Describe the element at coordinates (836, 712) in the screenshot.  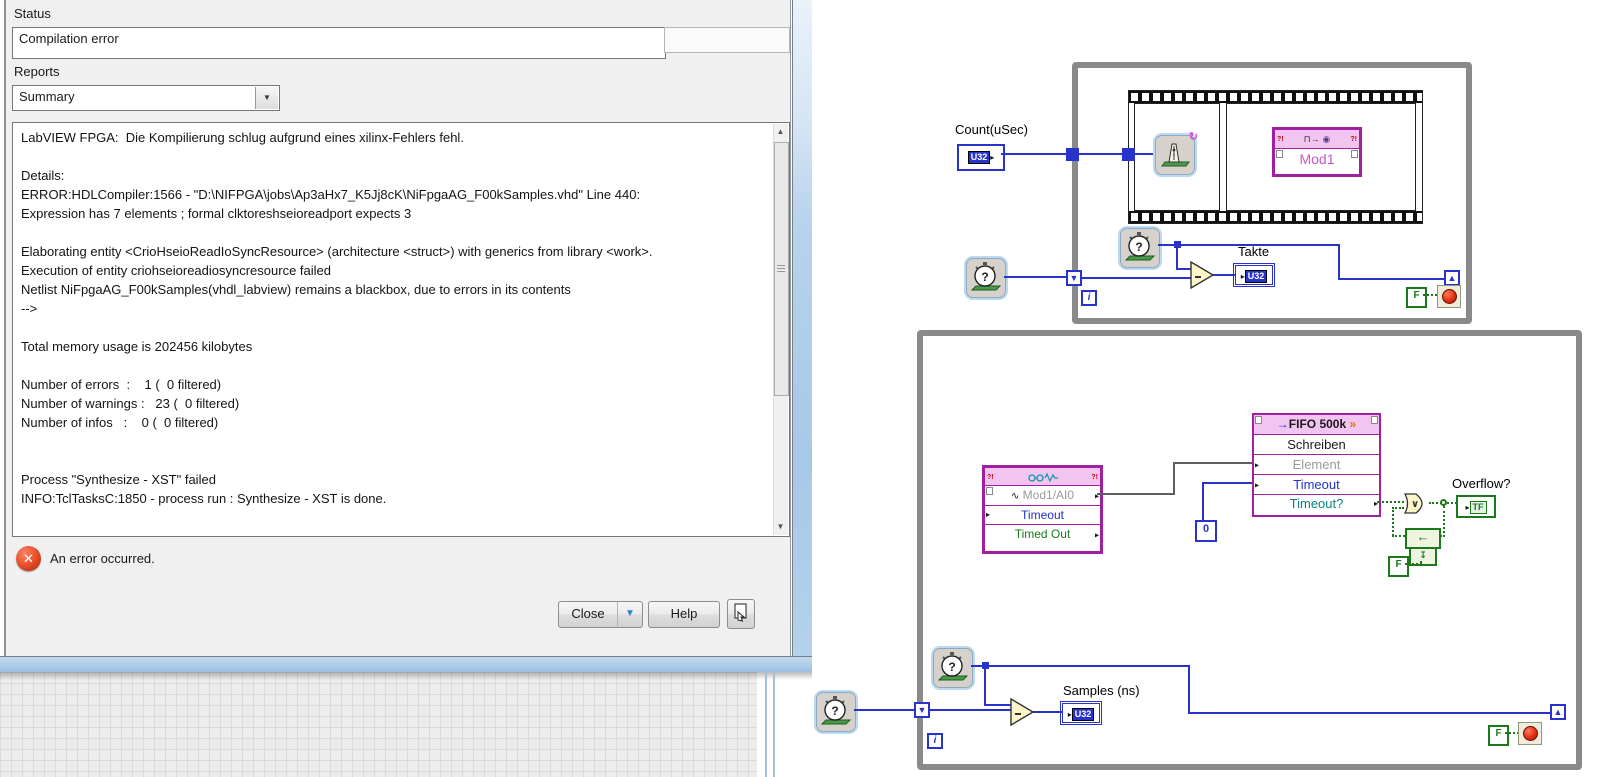
I see `tick-count-timer-outside-2: ?` at that location.